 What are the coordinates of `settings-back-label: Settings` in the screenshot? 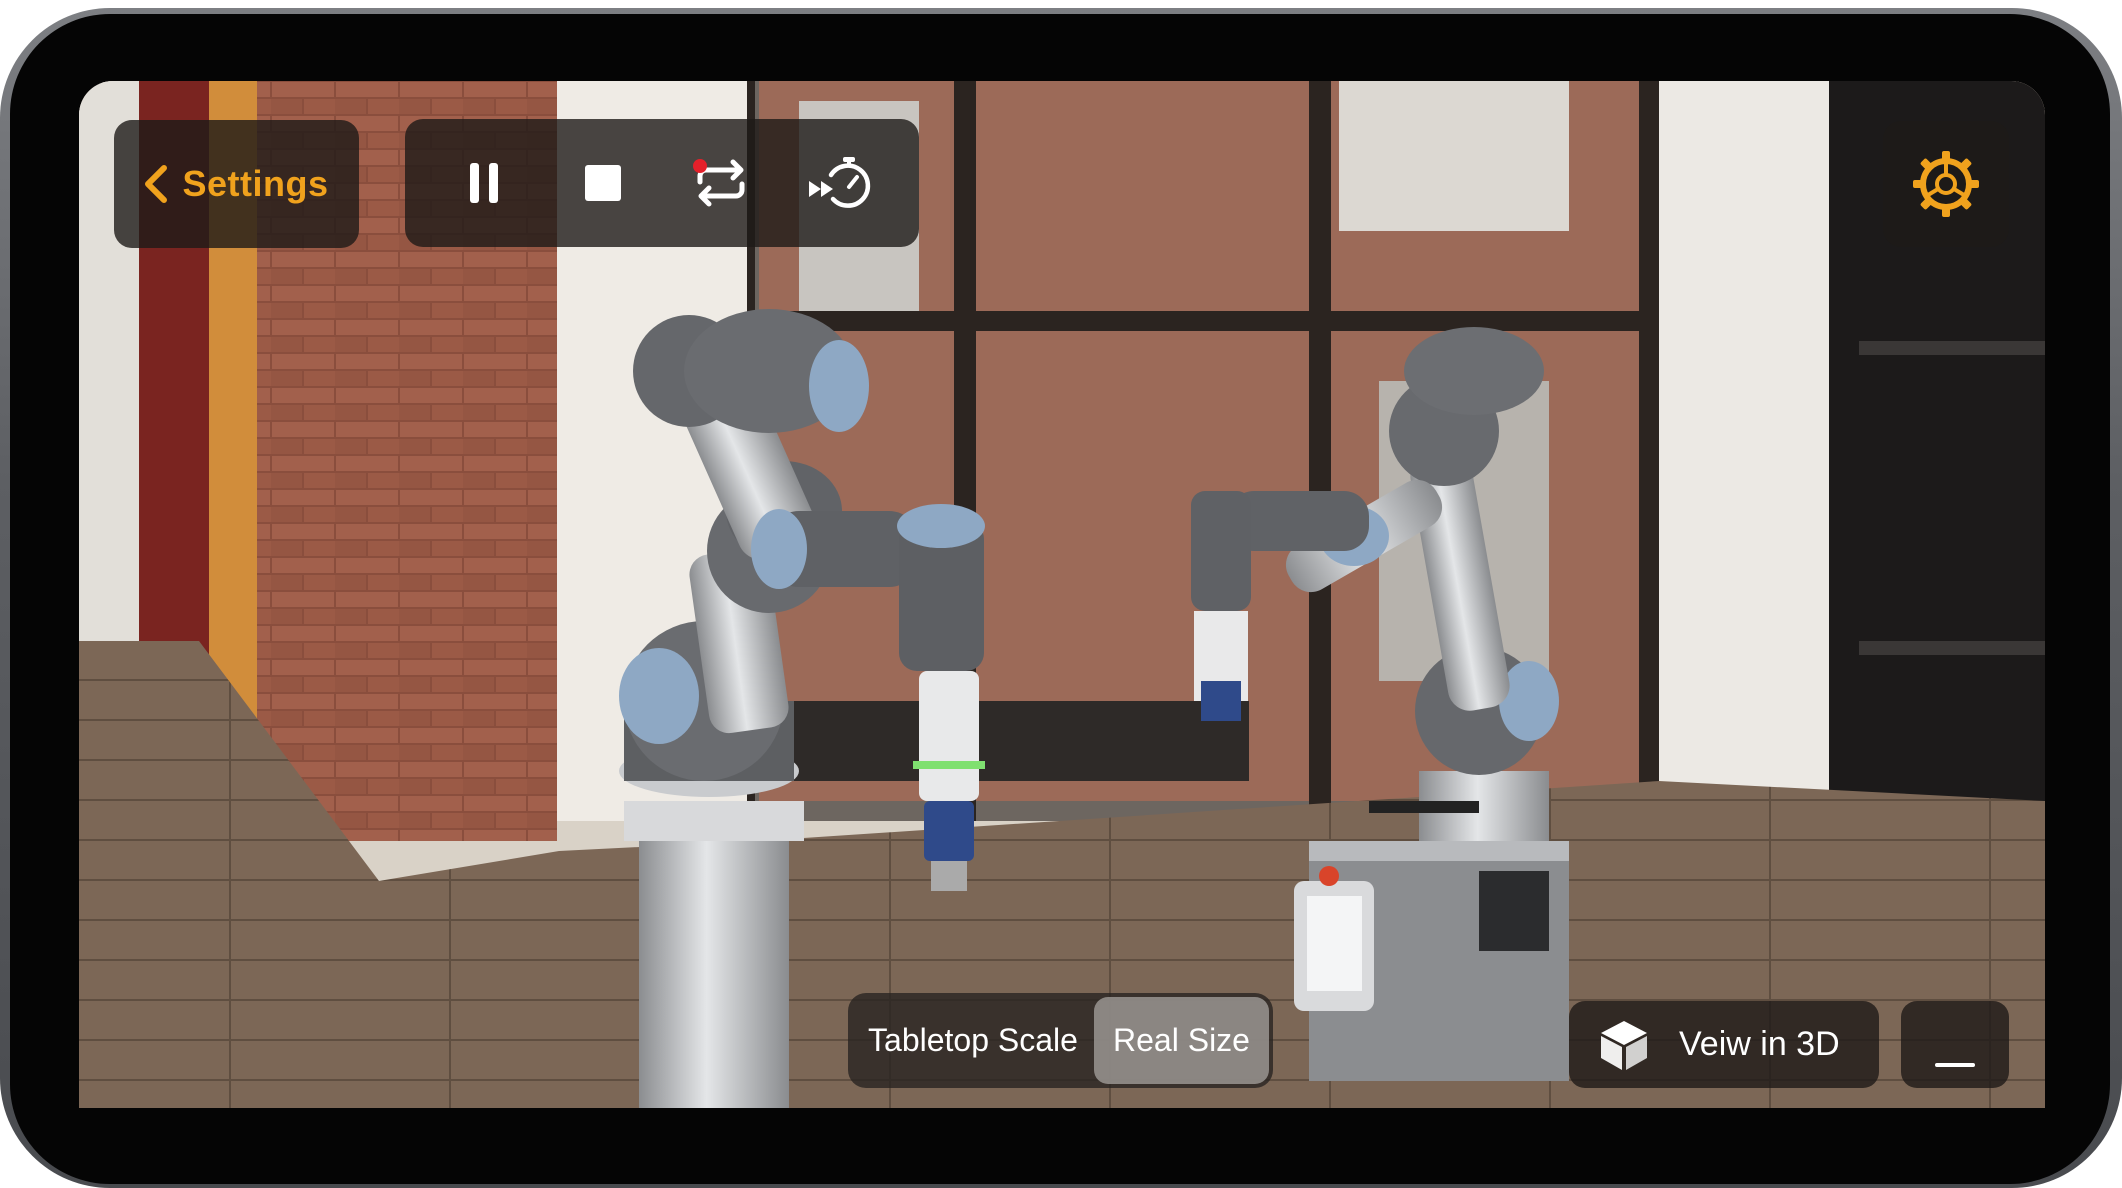 It's located at (255, 183).